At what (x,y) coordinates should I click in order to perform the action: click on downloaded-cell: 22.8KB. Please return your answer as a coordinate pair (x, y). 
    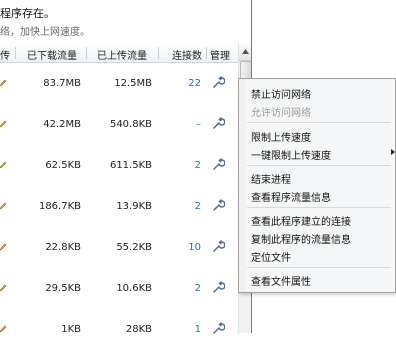
    Looking at the image, I should click on (63, 247).